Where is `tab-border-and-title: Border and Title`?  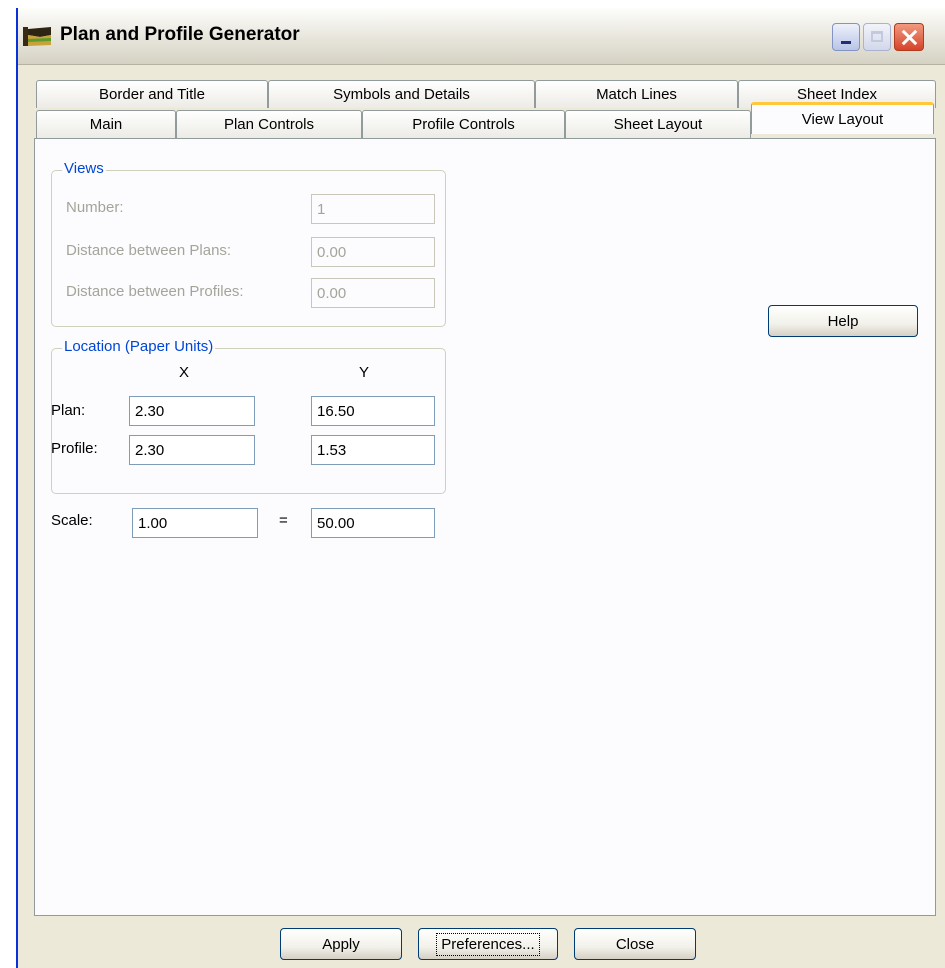 tab-border-and-title: Border and Title is located at coordinates (152, 94).